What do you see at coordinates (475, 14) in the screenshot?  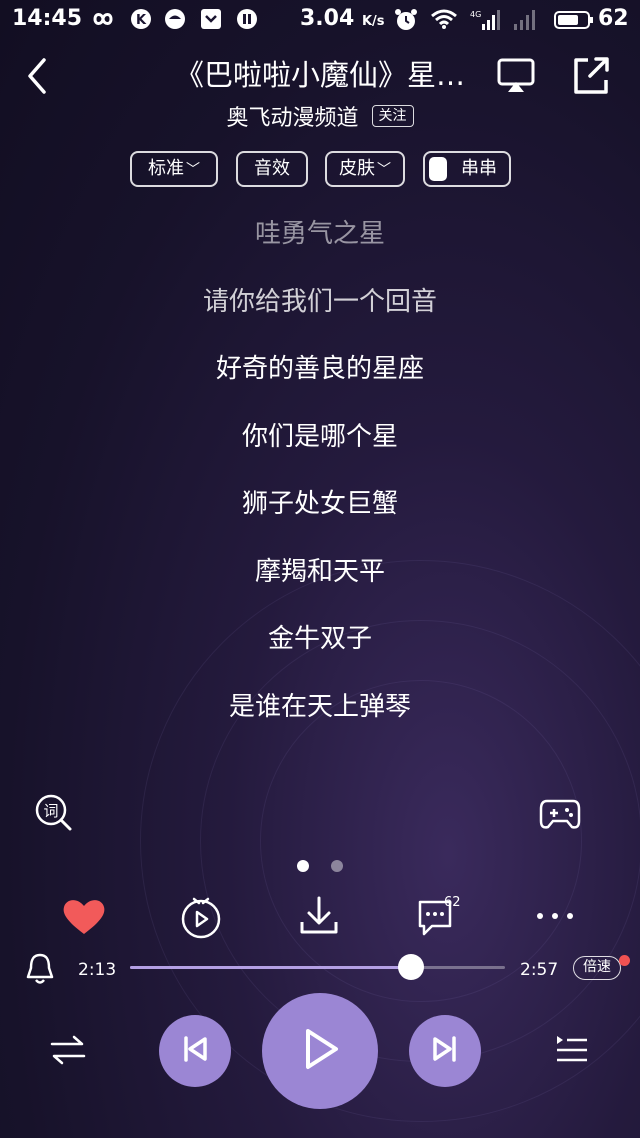 I see `svg-text: 4G` at bounding box center [475, 14].